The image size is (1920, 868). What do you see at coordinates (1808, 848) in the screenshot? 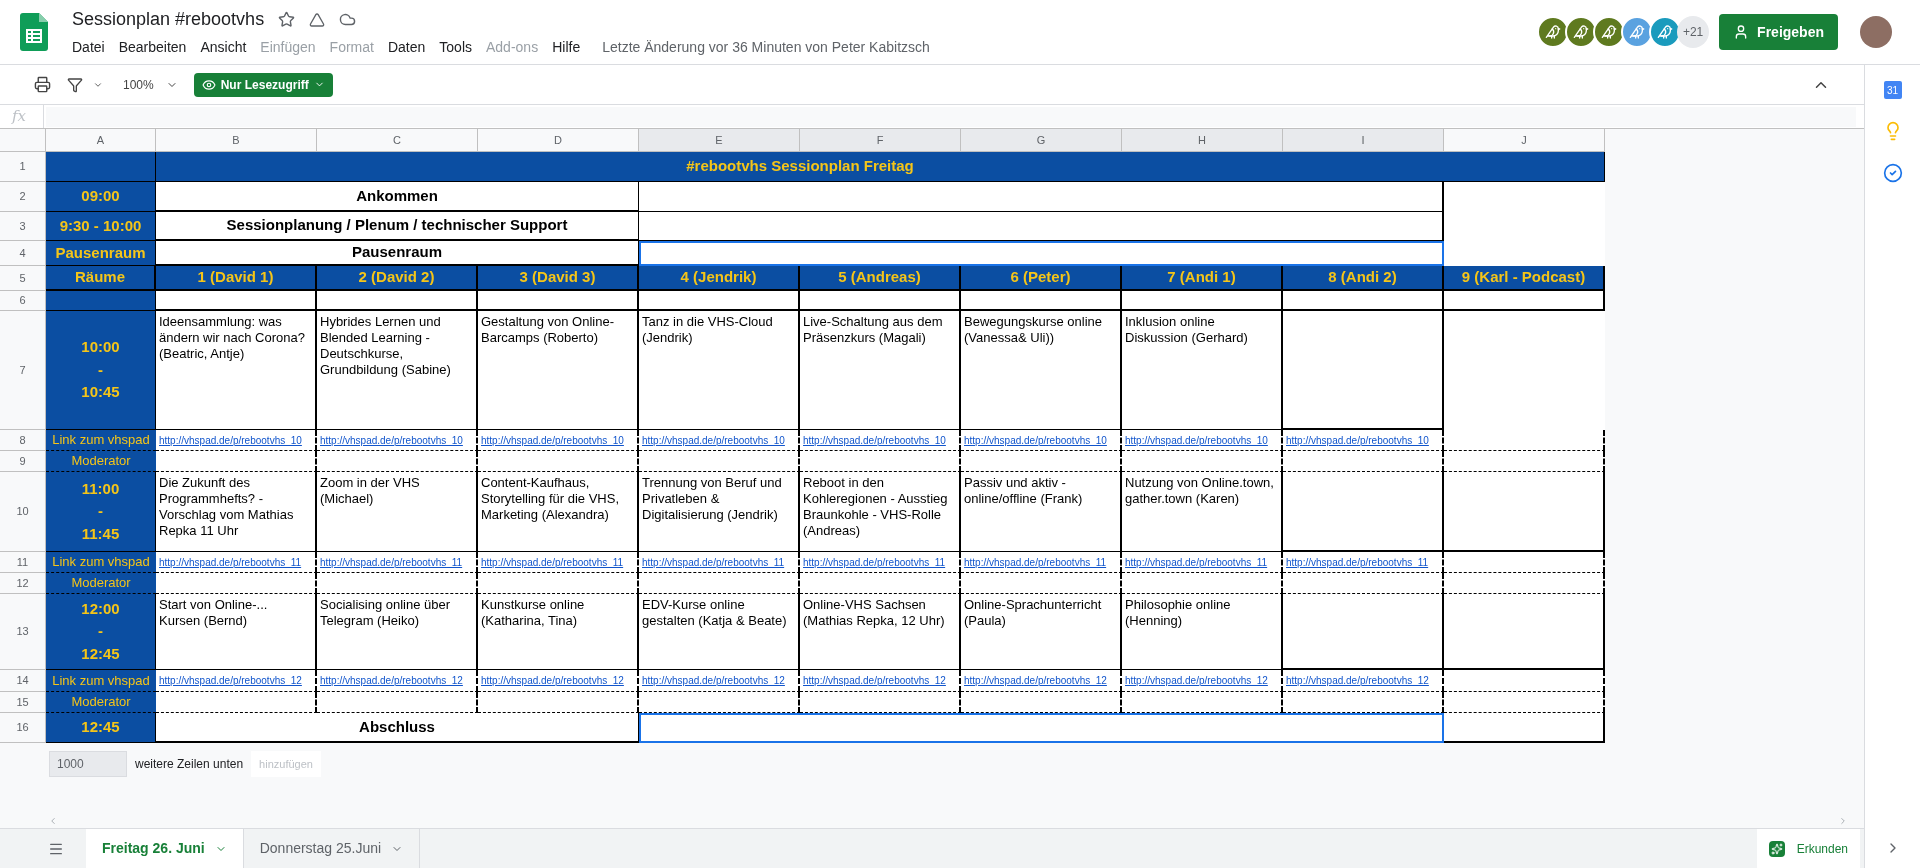
I see `explore-button: Erkunden` at bounding box center [1808, 848].